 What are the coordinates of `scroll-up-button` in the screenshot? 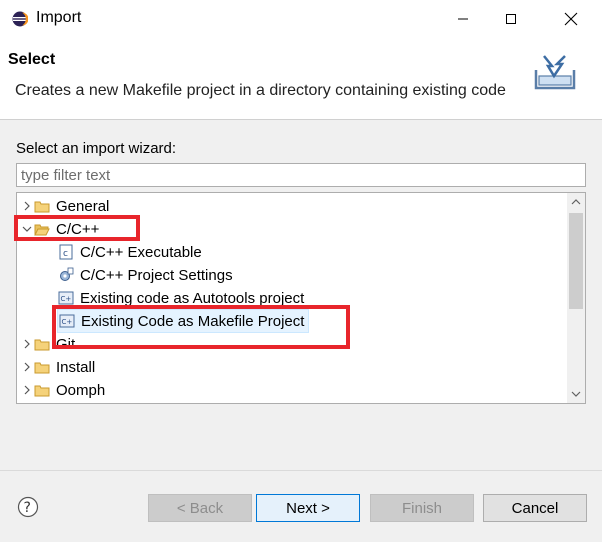 It's located at (576, 202).